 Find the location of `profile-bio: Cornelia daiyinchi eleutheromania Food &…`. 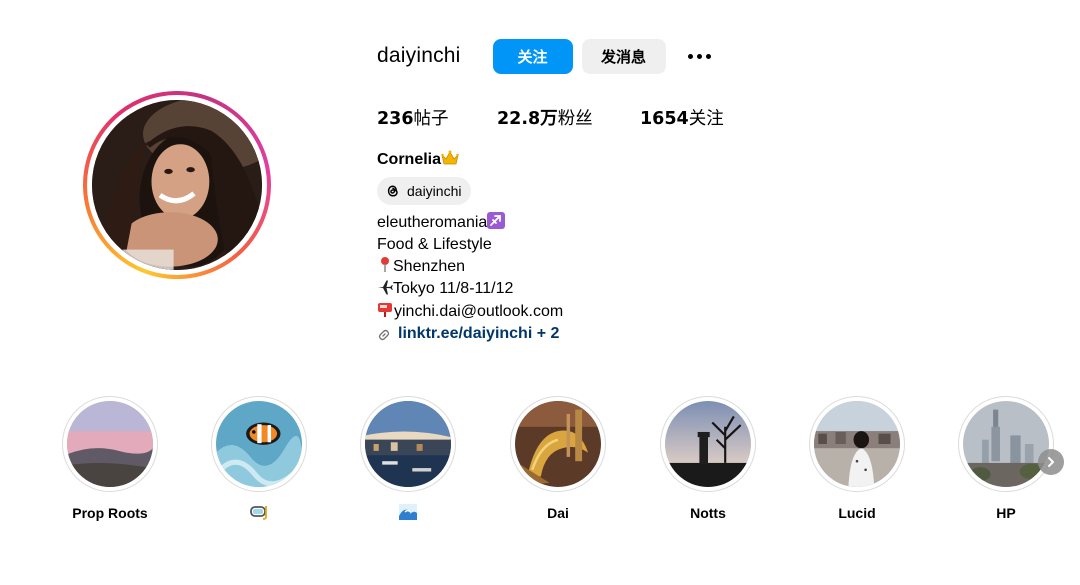

profile-bio: Cornelia daiyinchi eleutheromania Food &… is located at coordinates (470, 247).